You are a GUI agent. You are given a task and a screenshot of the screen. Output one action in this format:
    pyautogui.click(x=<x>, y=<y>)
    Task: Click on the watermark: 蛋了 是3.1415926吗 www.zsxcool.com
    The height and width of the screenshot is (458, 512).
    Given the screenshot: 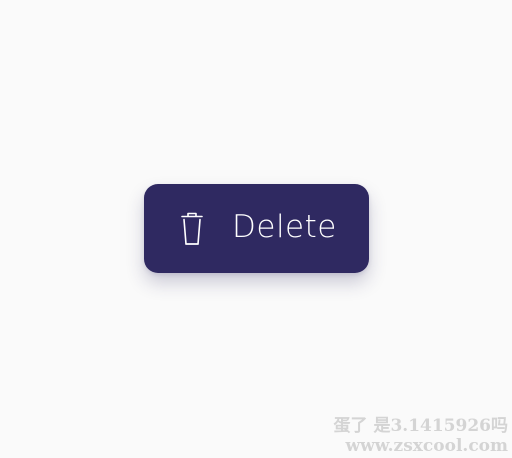 What is the action you would take?
    pyautogui.click(x=421, y=436)
    